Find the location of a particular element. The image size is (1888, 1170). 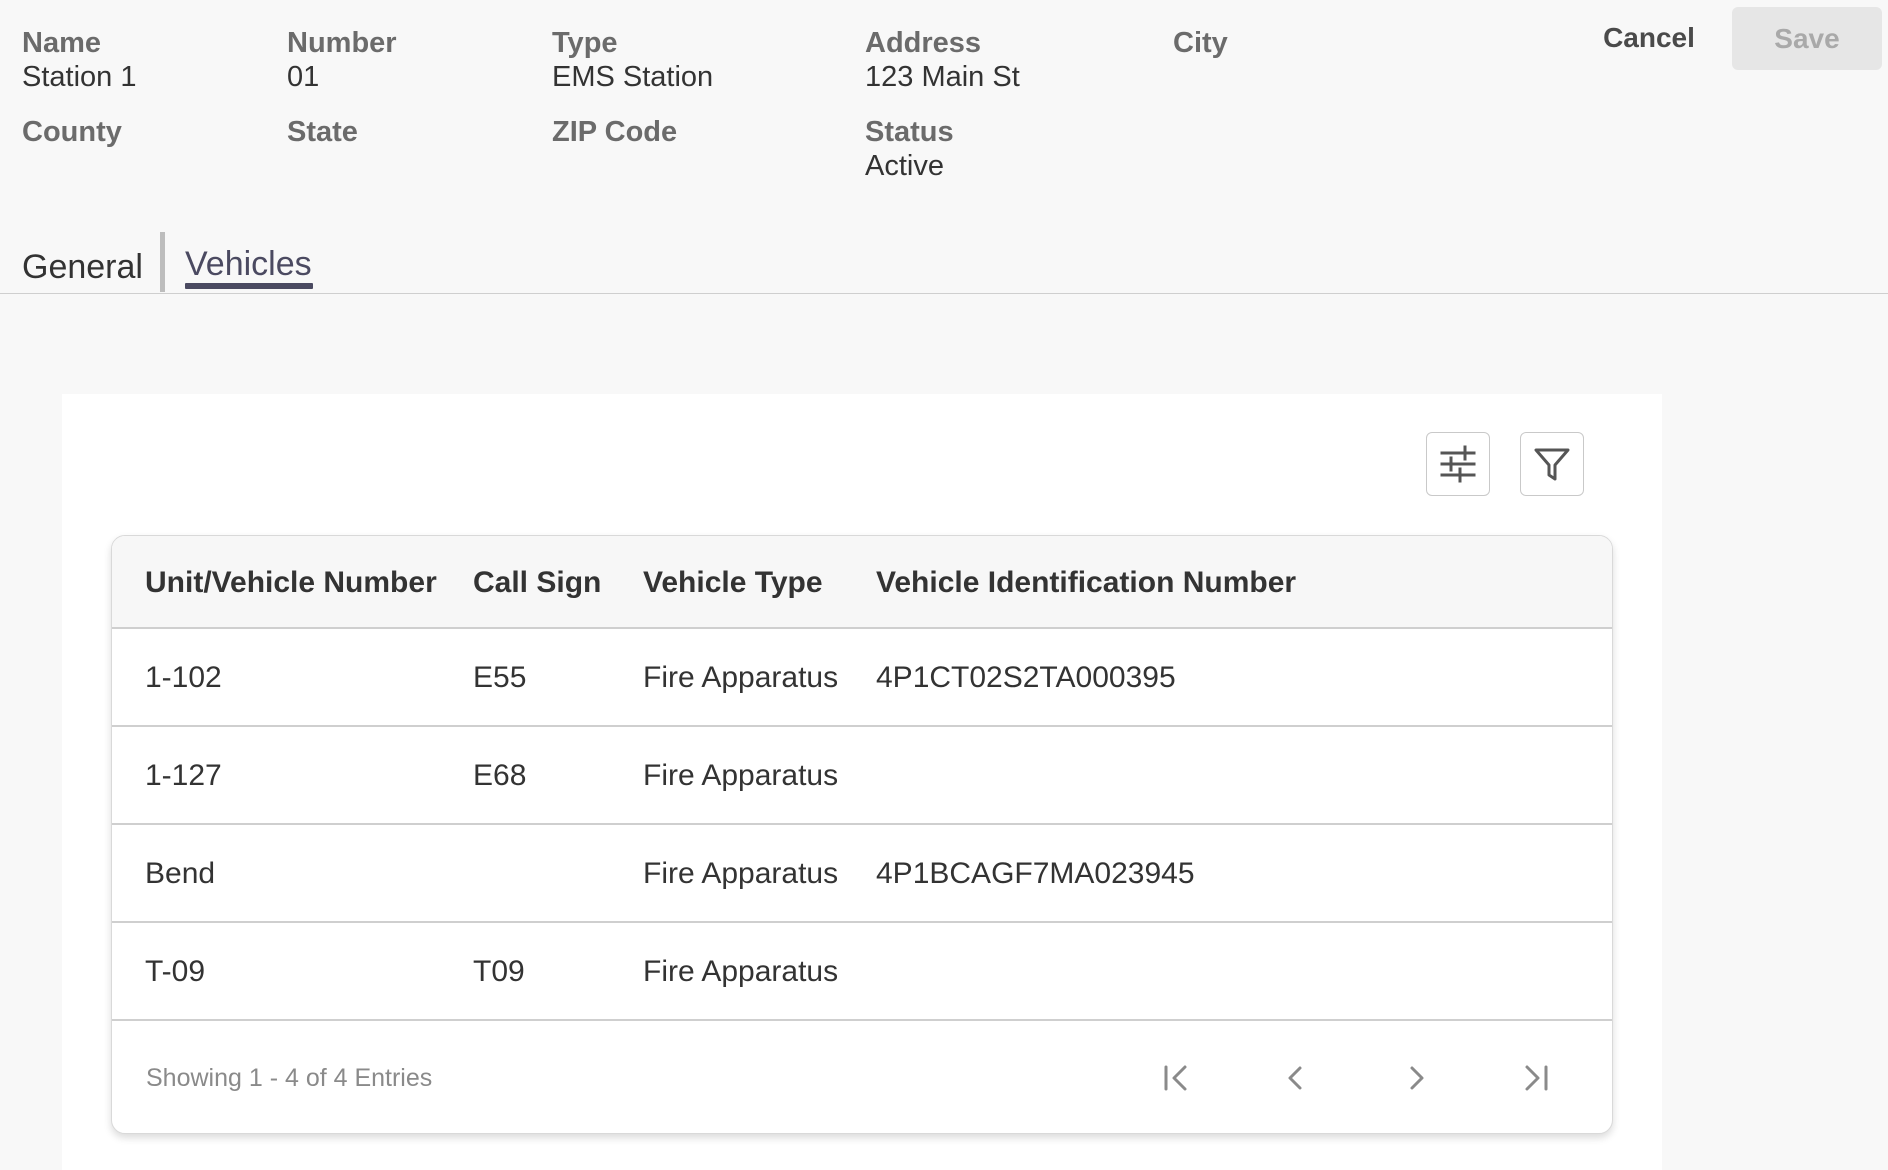

tab-divider is located at coordinates (162, 262).